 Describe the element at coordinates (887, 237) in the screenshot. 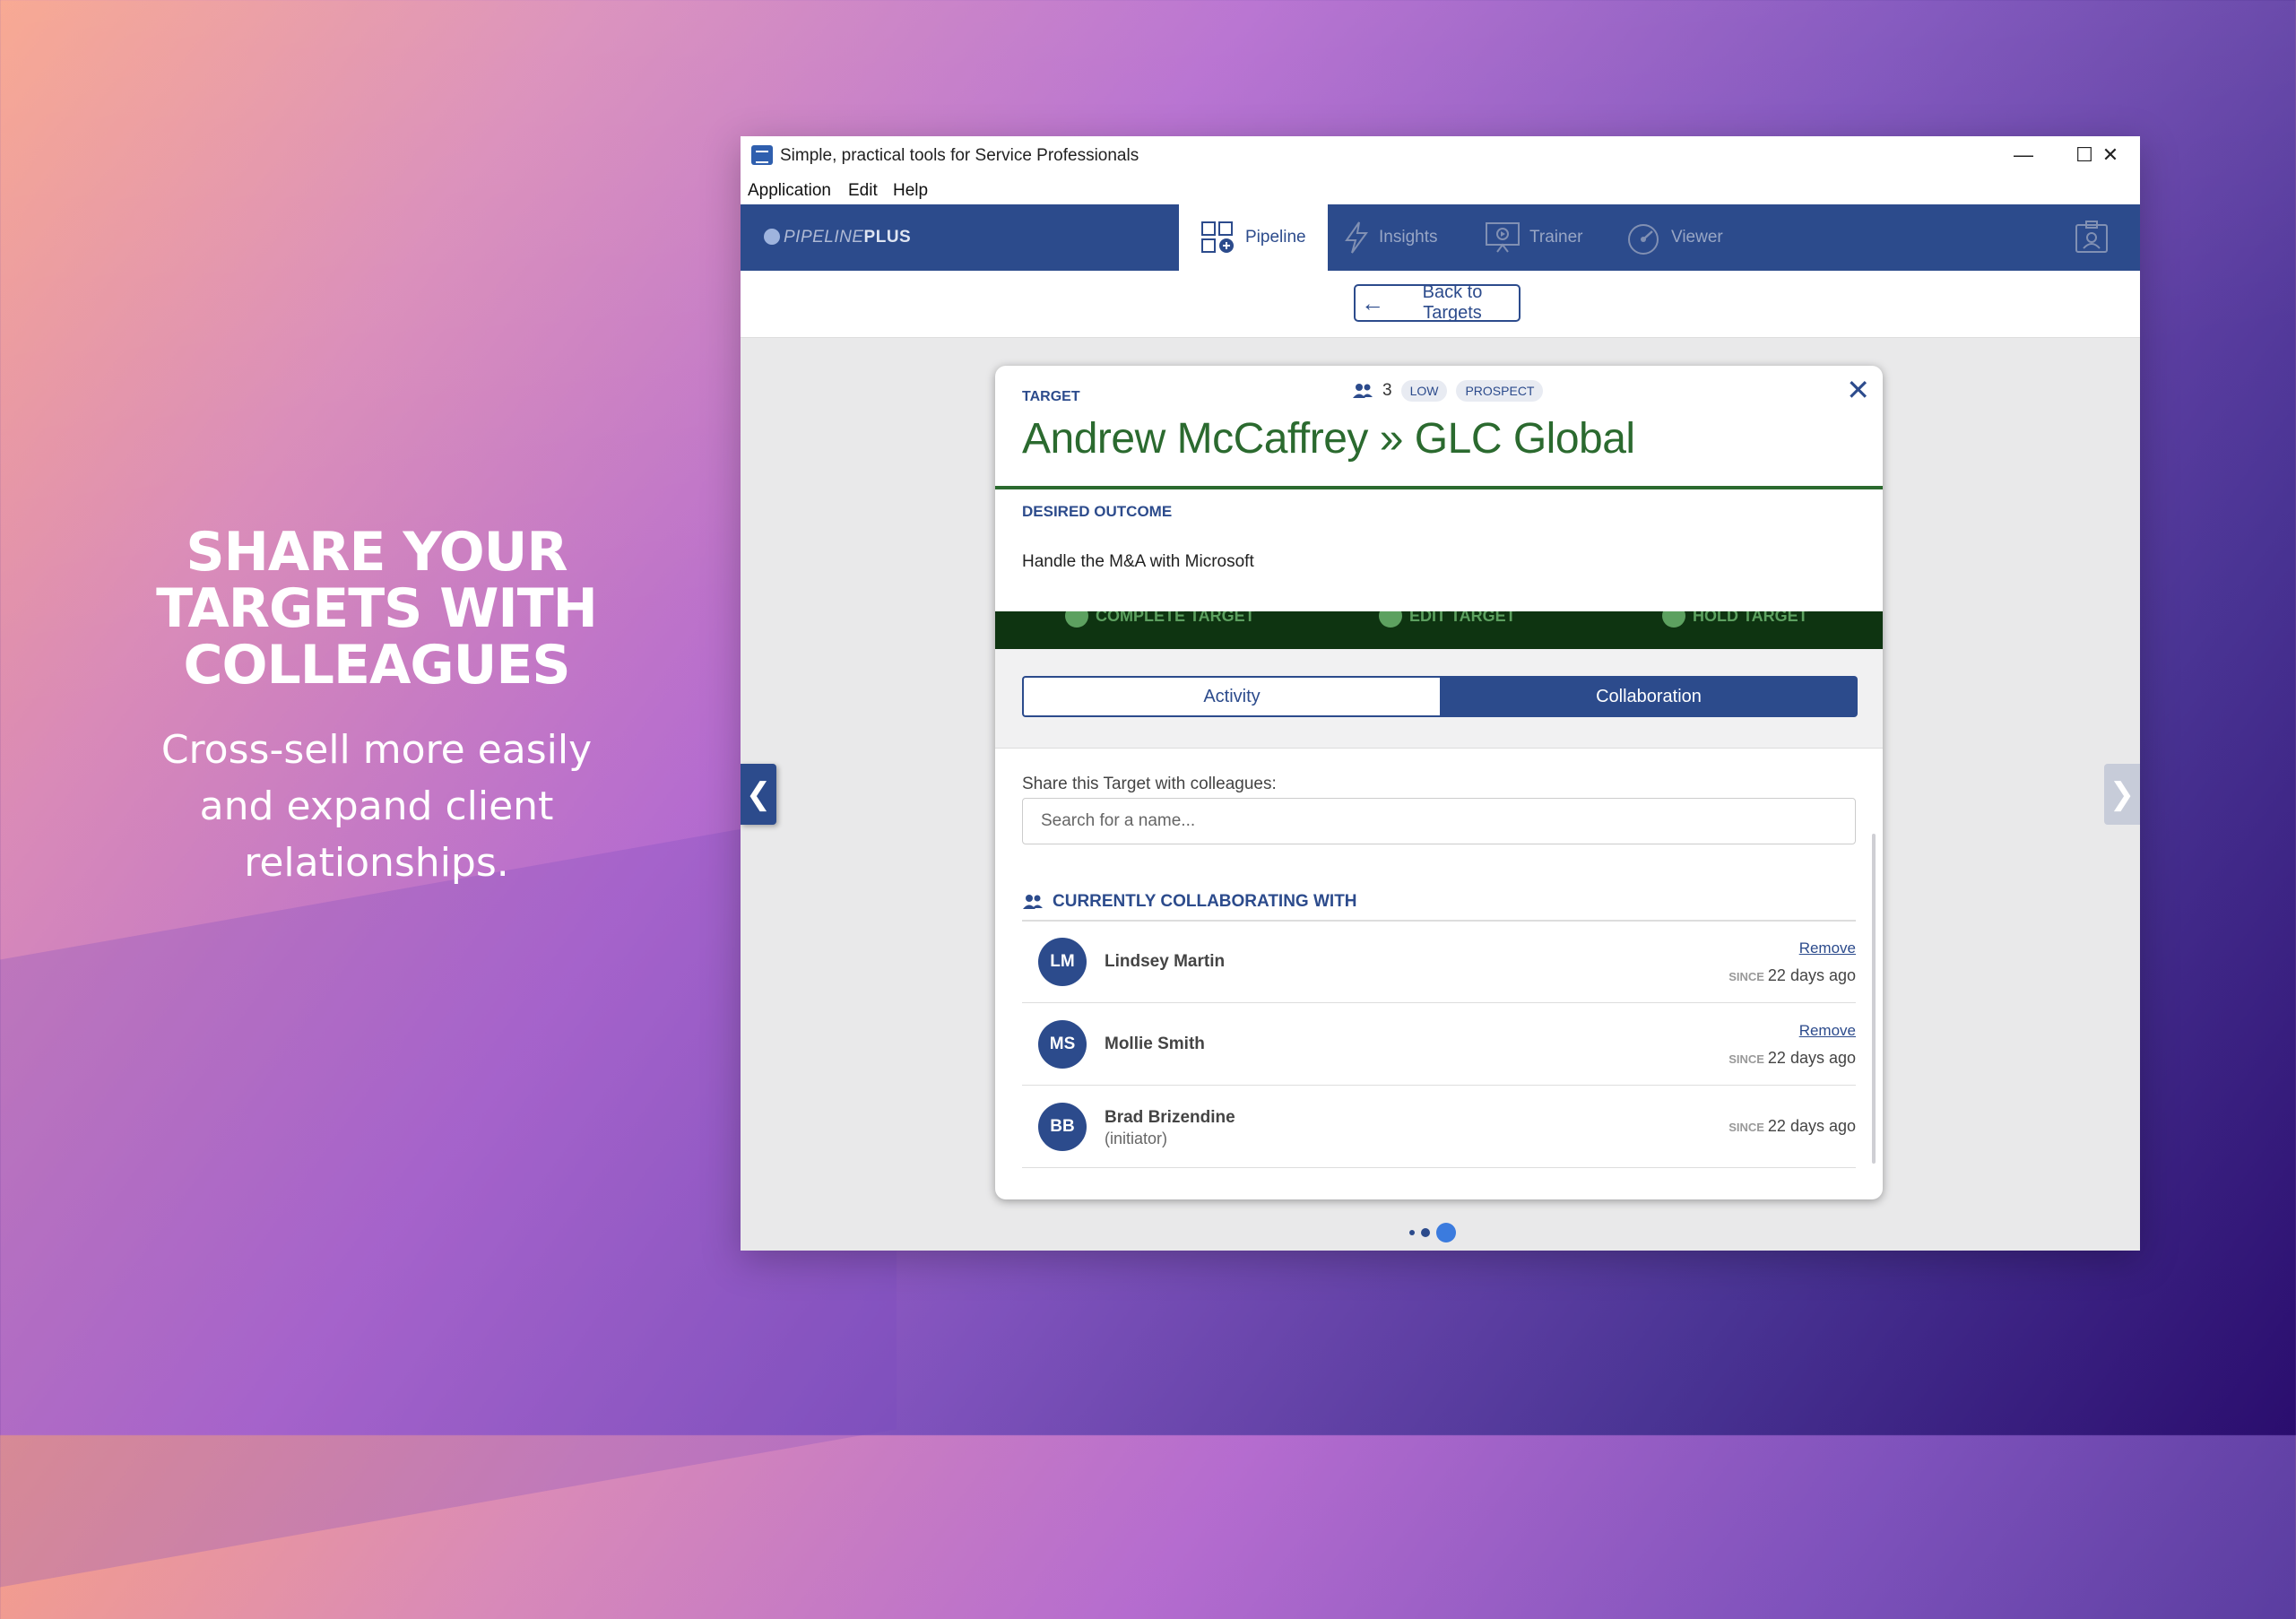

I see `brand-bold: PLUS` at that location.